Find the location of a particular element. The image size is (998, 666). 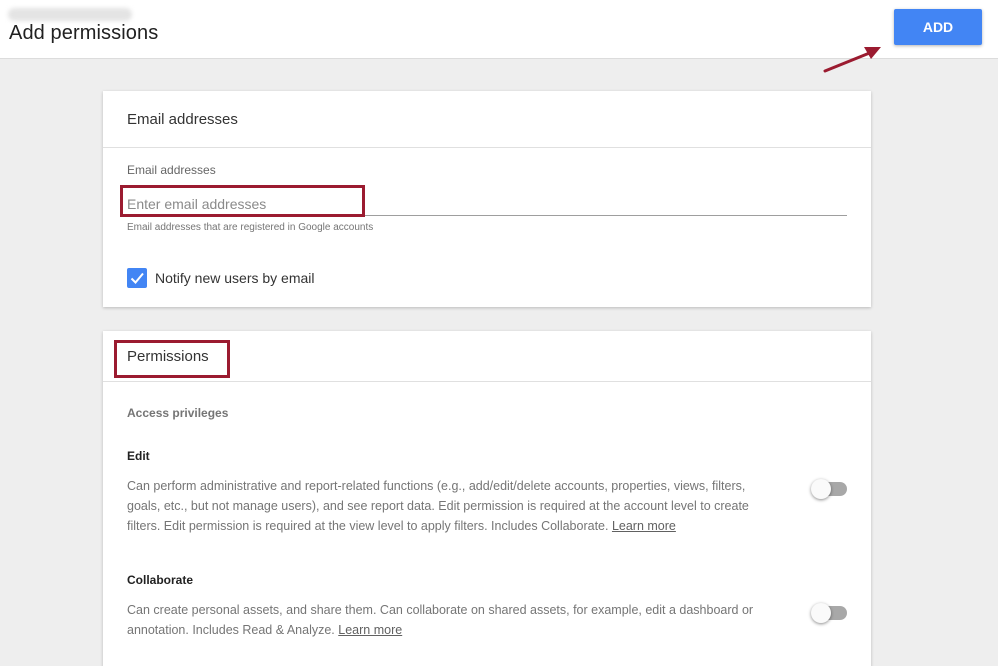

permissions-card-header: Permissions is located at coordinates (487, 356).